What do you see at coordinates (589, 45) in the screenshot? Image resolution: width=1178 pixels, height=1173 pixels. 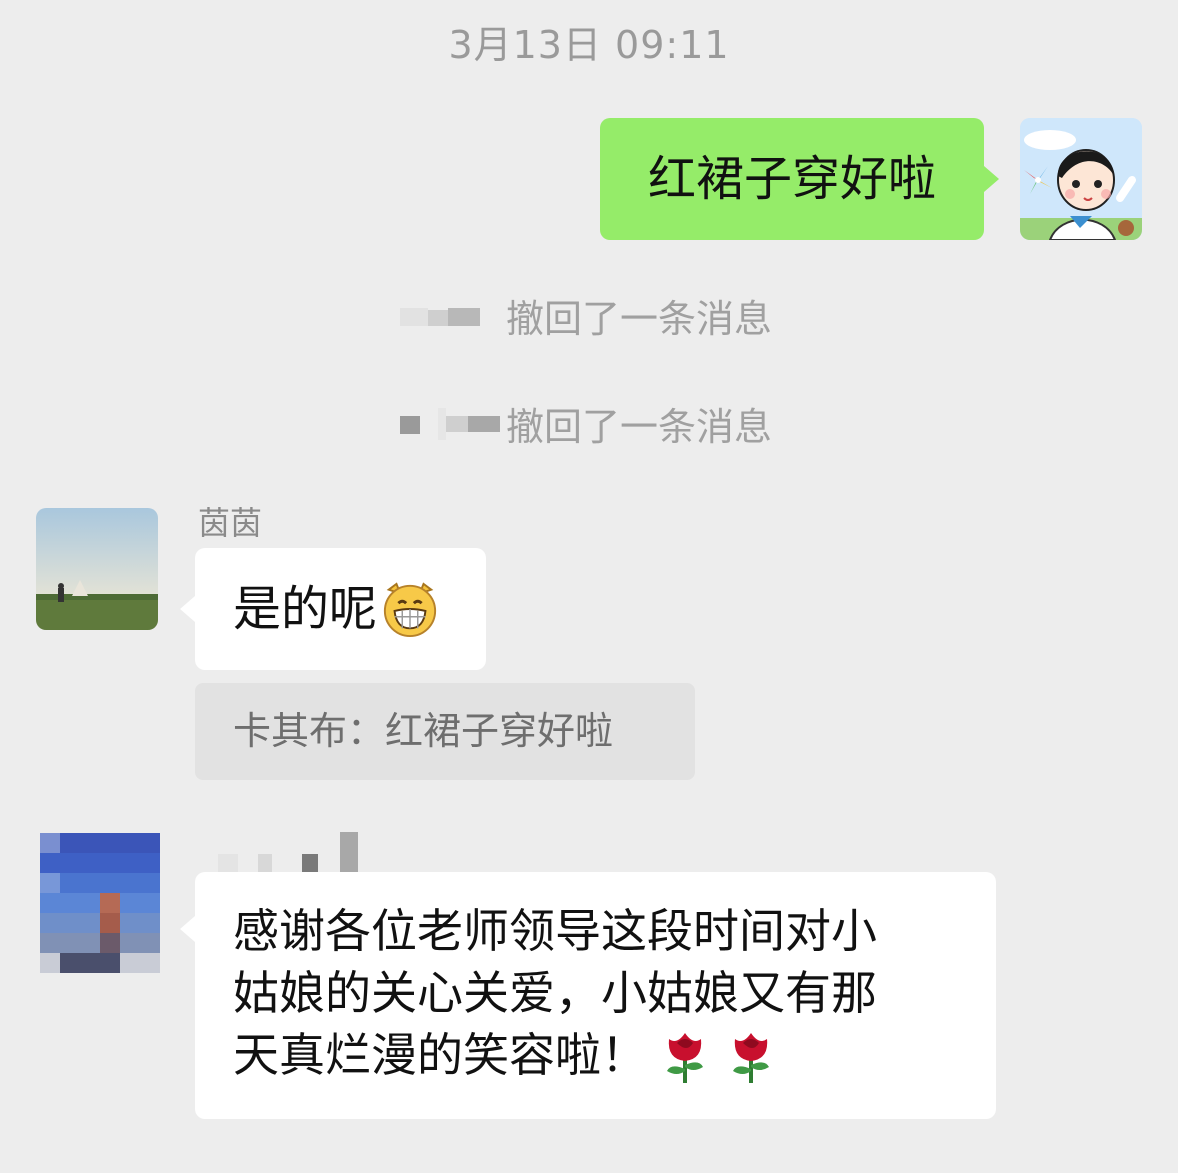 I see `message-timestamp: 3月13日 09:11` at bounding box center [589, 45].